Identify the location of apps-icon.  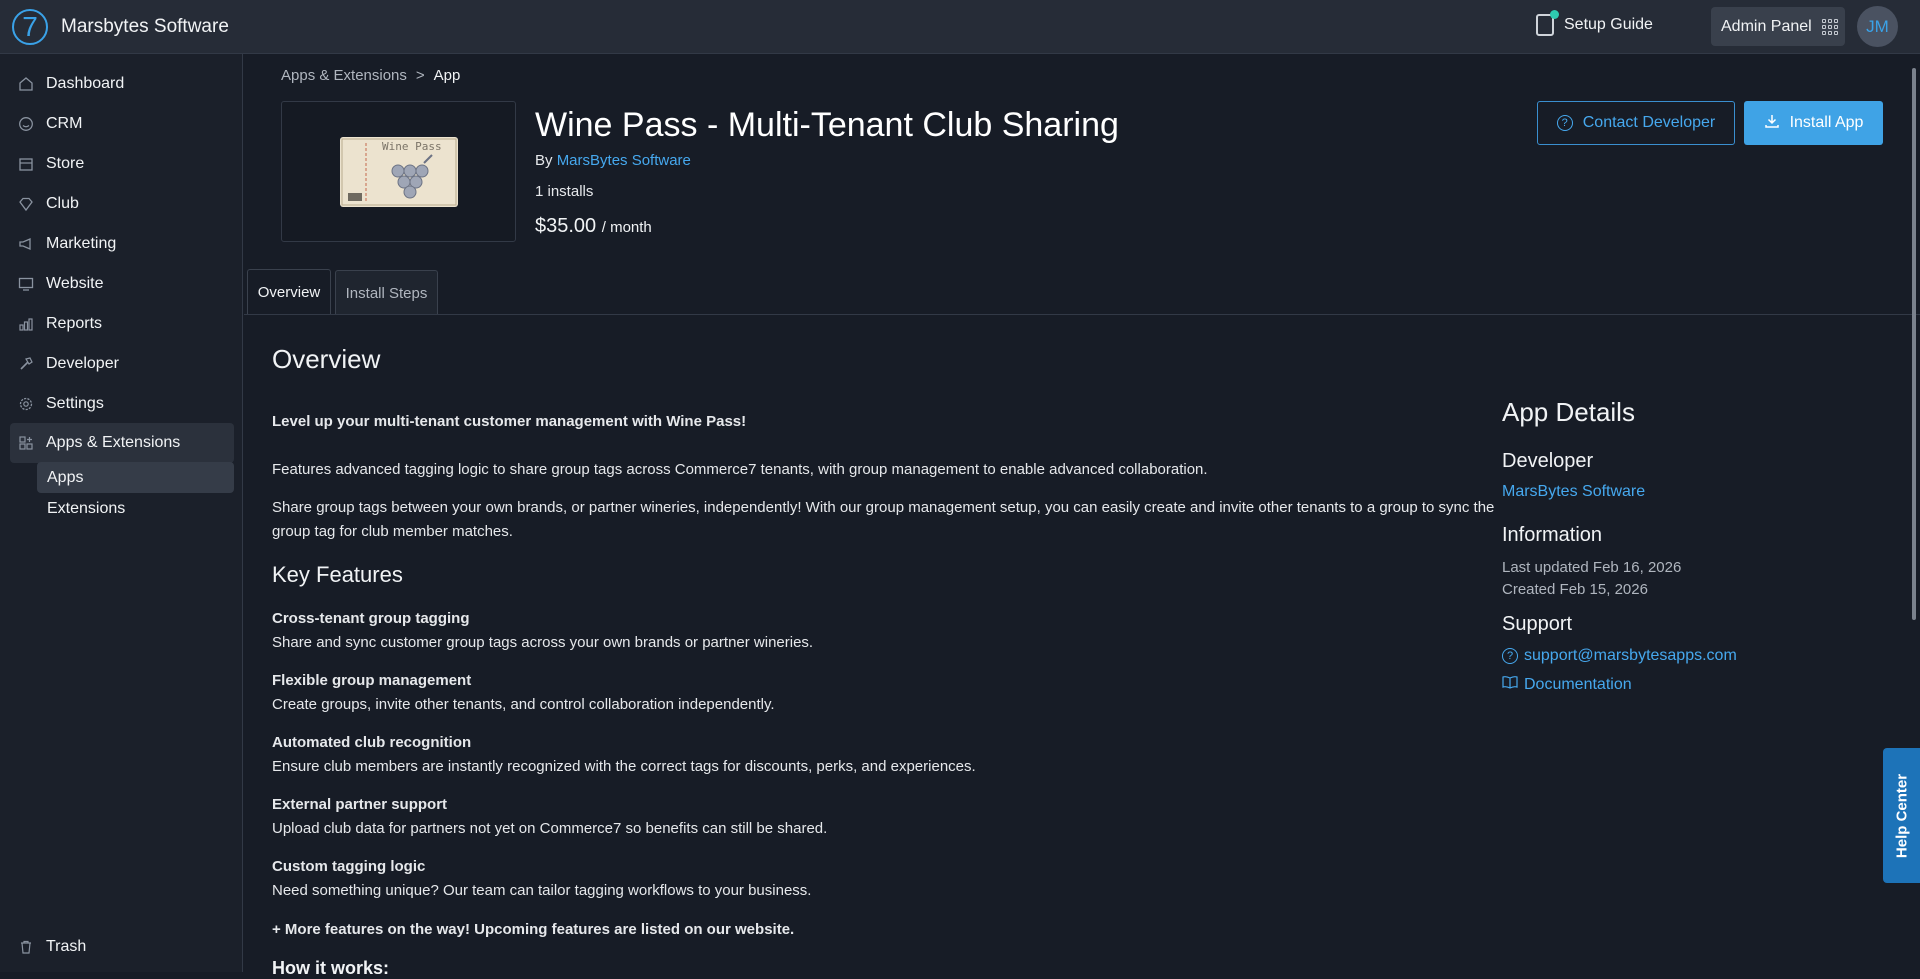
(26, 443).